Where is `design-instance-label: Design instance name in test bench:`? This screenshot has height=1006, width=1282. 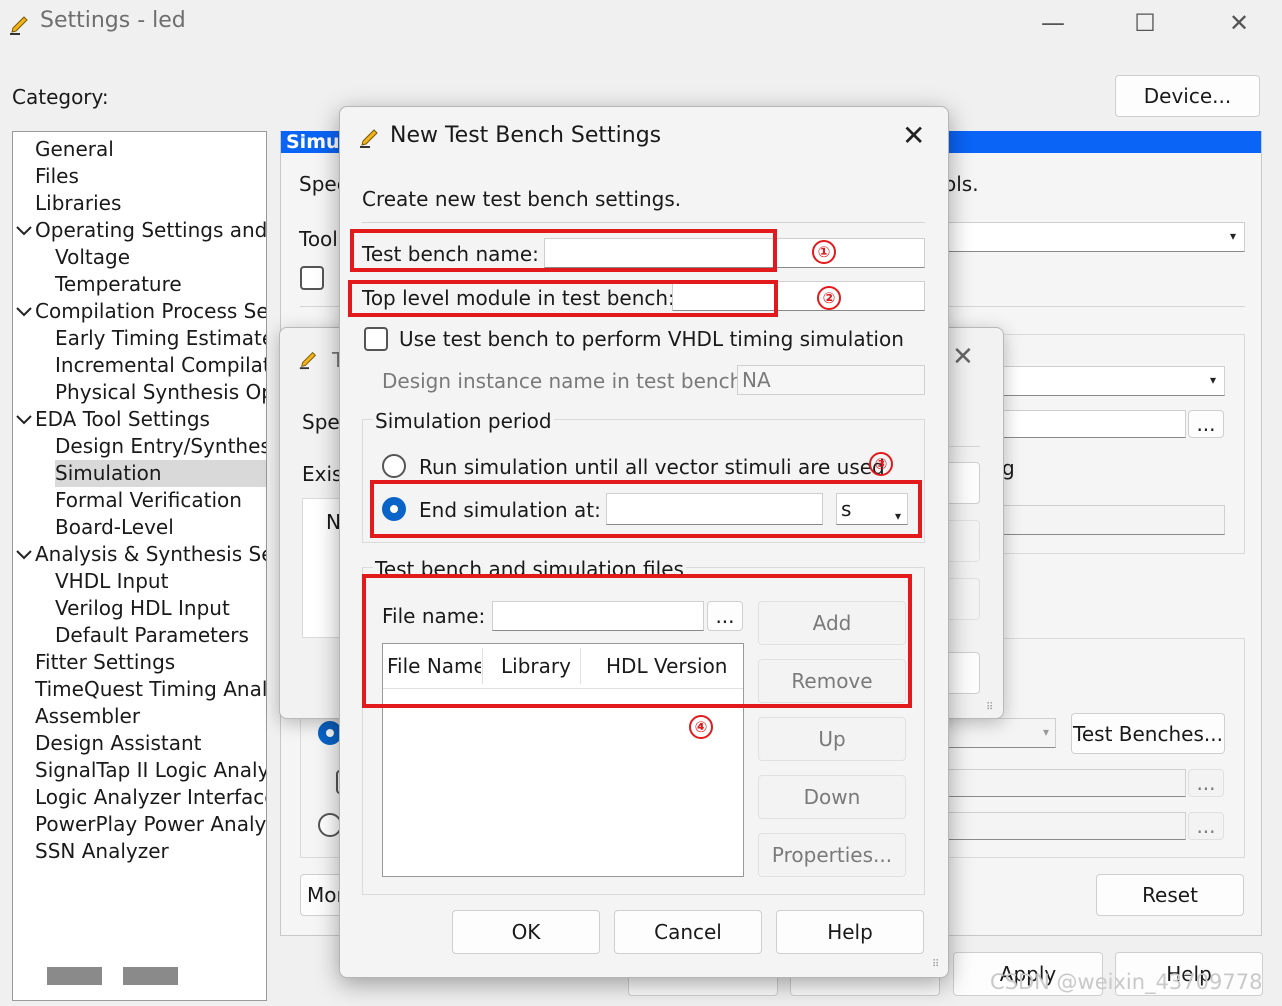
design-instance-label: Design instance name in test bench: is located at coordinates (566, 381).